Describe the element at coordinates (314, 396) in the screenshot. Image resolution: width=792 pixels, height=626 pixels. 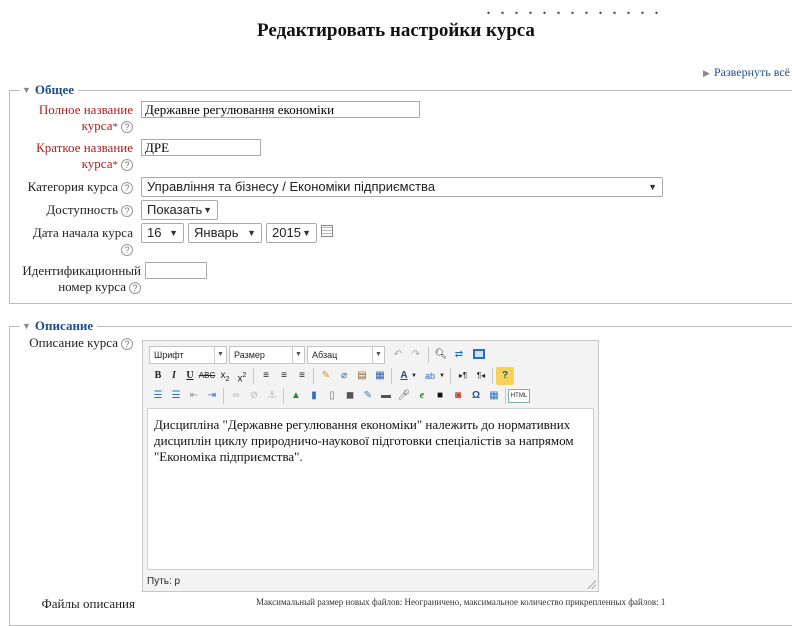
I see `media-icon: ▮` at that location.